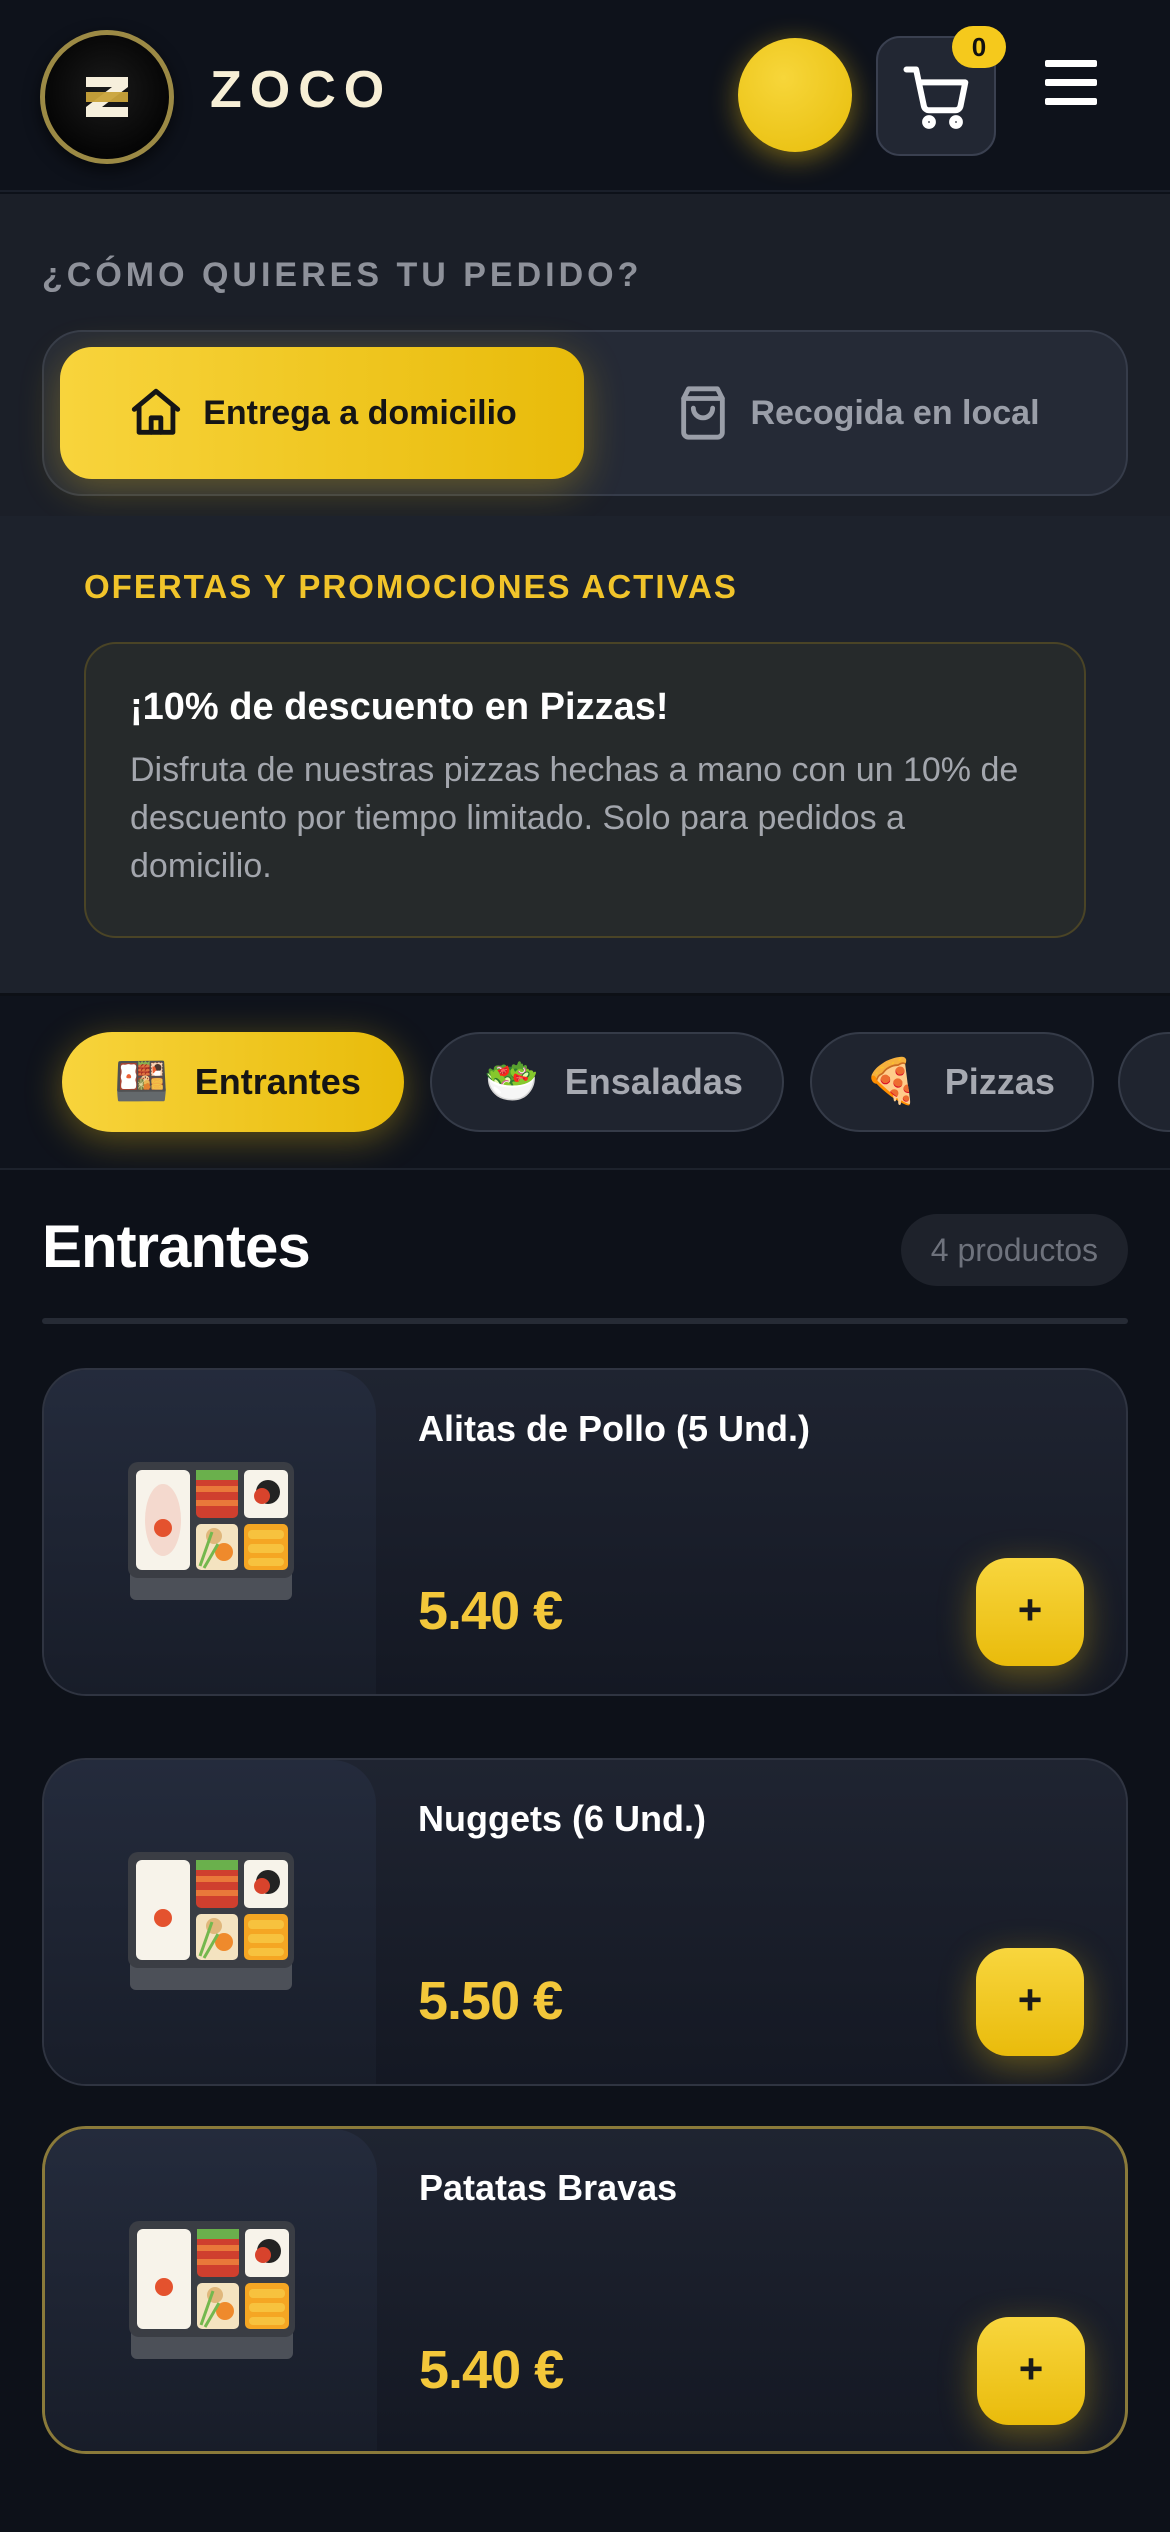 Image resolution: width=1170 pixels, height=2532 pixels. Describe the element at coordinates (1071, 63) in the screenshot. I see `hamburger-icon` at that location.